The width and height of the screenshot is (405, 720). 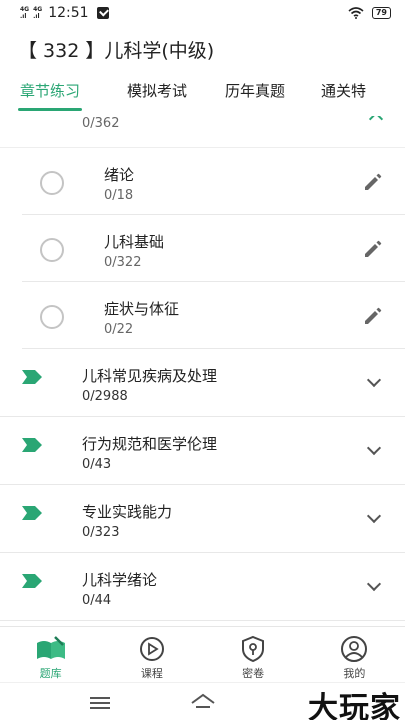 I want to click on sub-chapter-name: 儿科基础, so click(x=134, y=242).